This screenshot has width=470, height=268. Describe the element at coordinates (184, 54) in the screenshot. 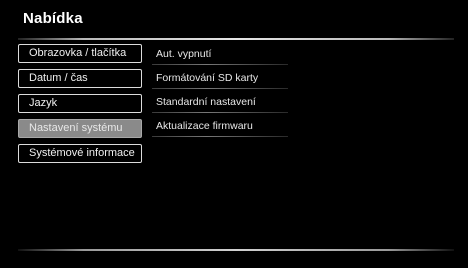

I see `submenu-item-label: Aut. vypnutí` at that location.